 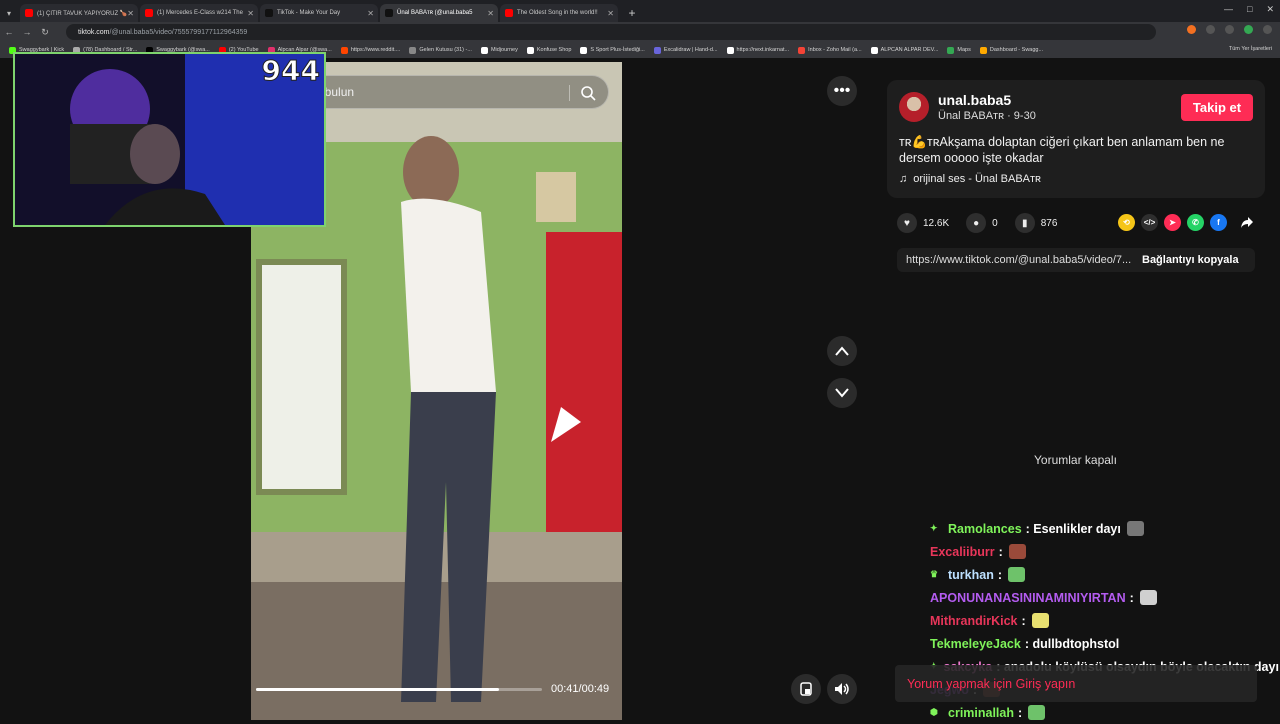 What do you see at coordinates (45, 32) in the screenshot?
I see `reload-icon: ↻` at bounding box center [45, 32].